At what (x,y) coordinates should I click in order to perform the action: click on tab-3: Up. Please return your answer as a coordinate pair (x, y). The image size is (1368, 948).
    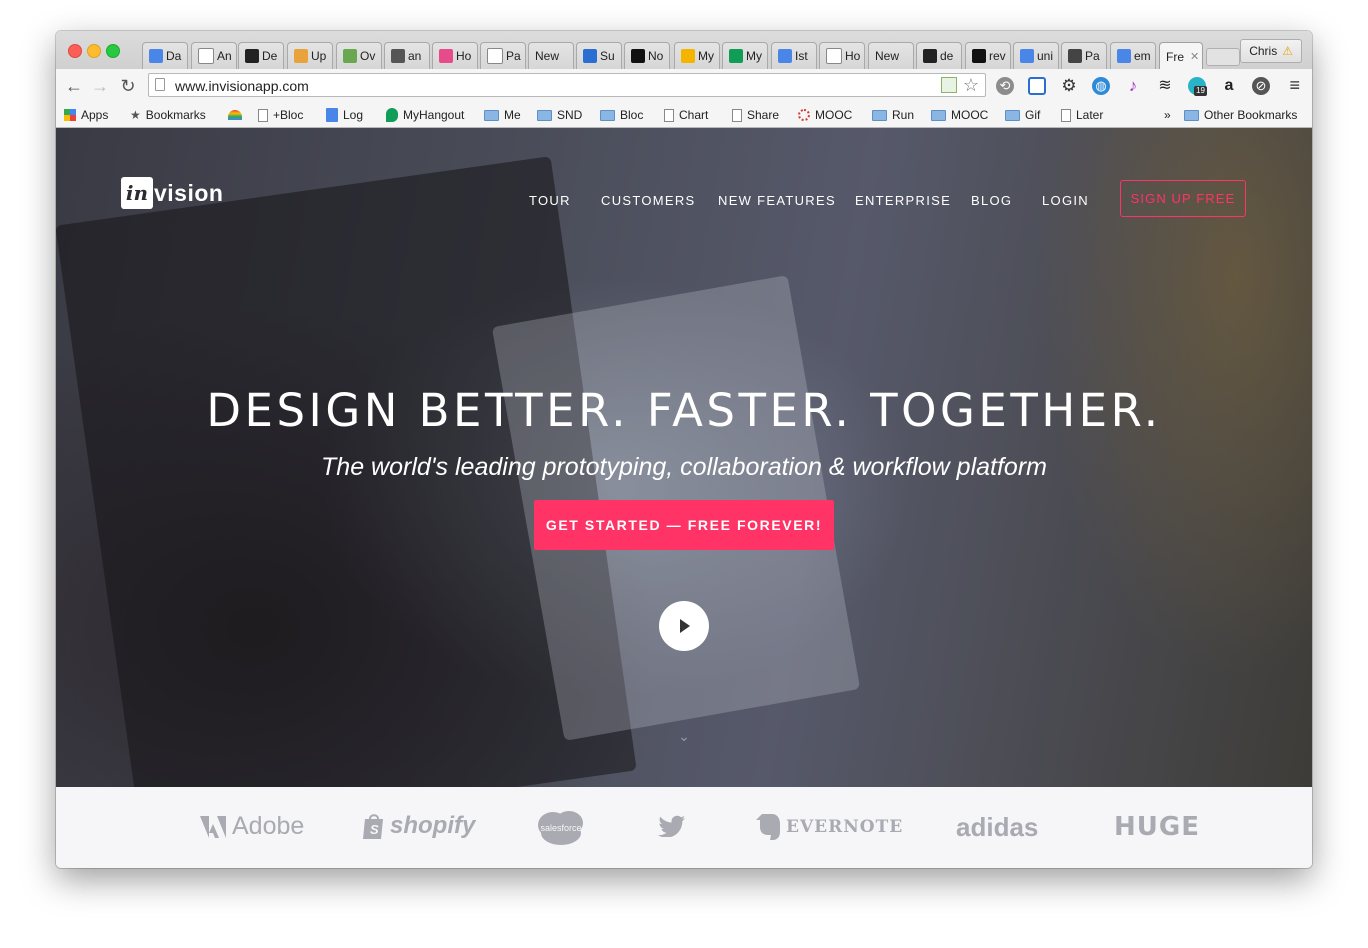
    Looking at the image, I should click on (310, 55).